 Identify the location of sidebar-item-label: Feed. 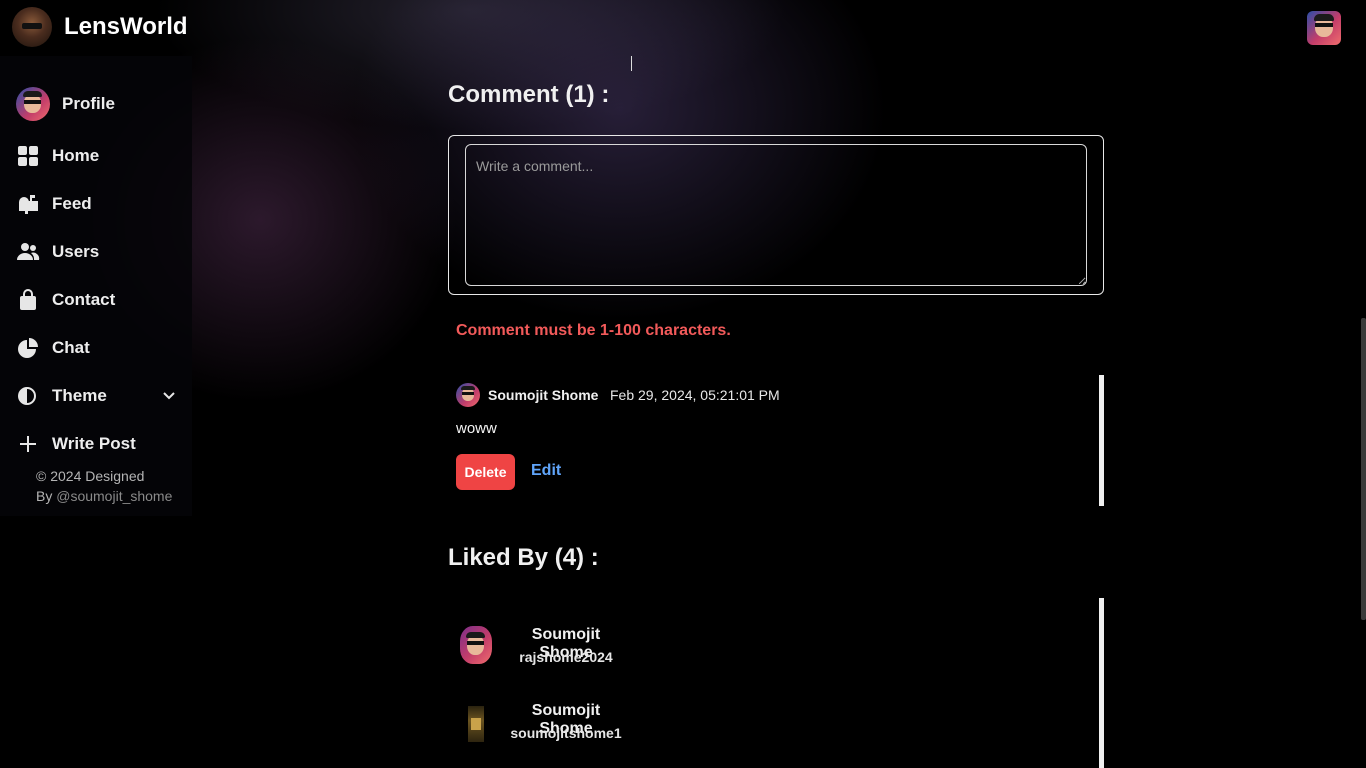
(72, 203).